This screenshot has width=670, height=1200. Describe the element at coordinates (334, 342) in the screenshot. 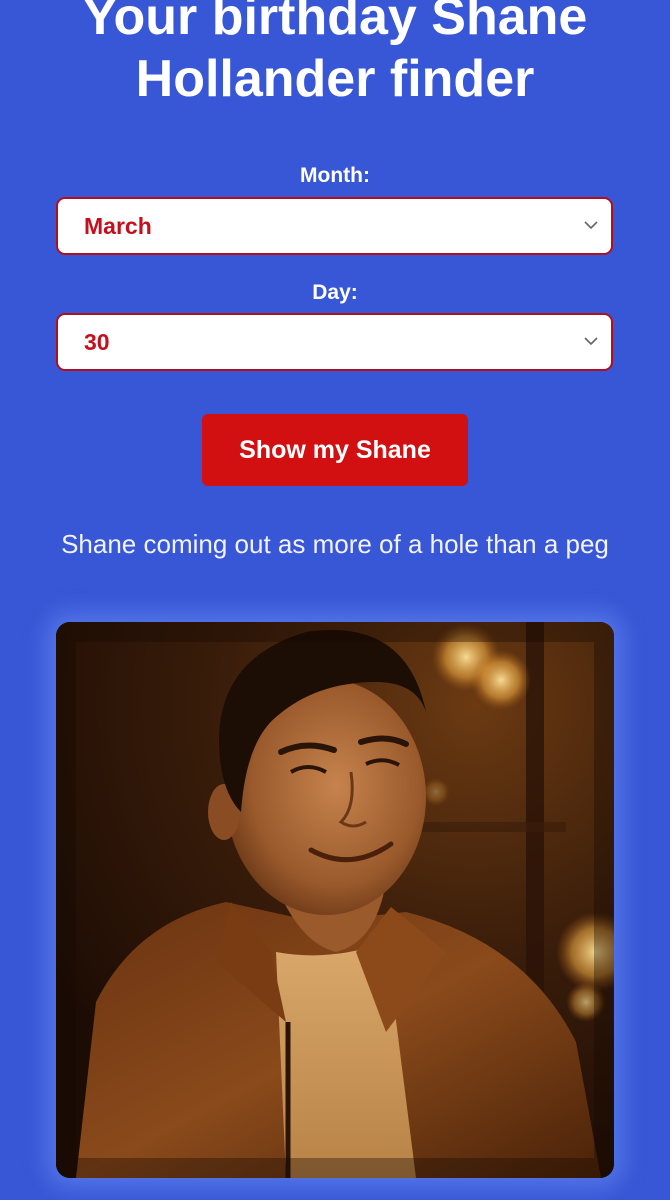

I see `day-select: 30` at that location.